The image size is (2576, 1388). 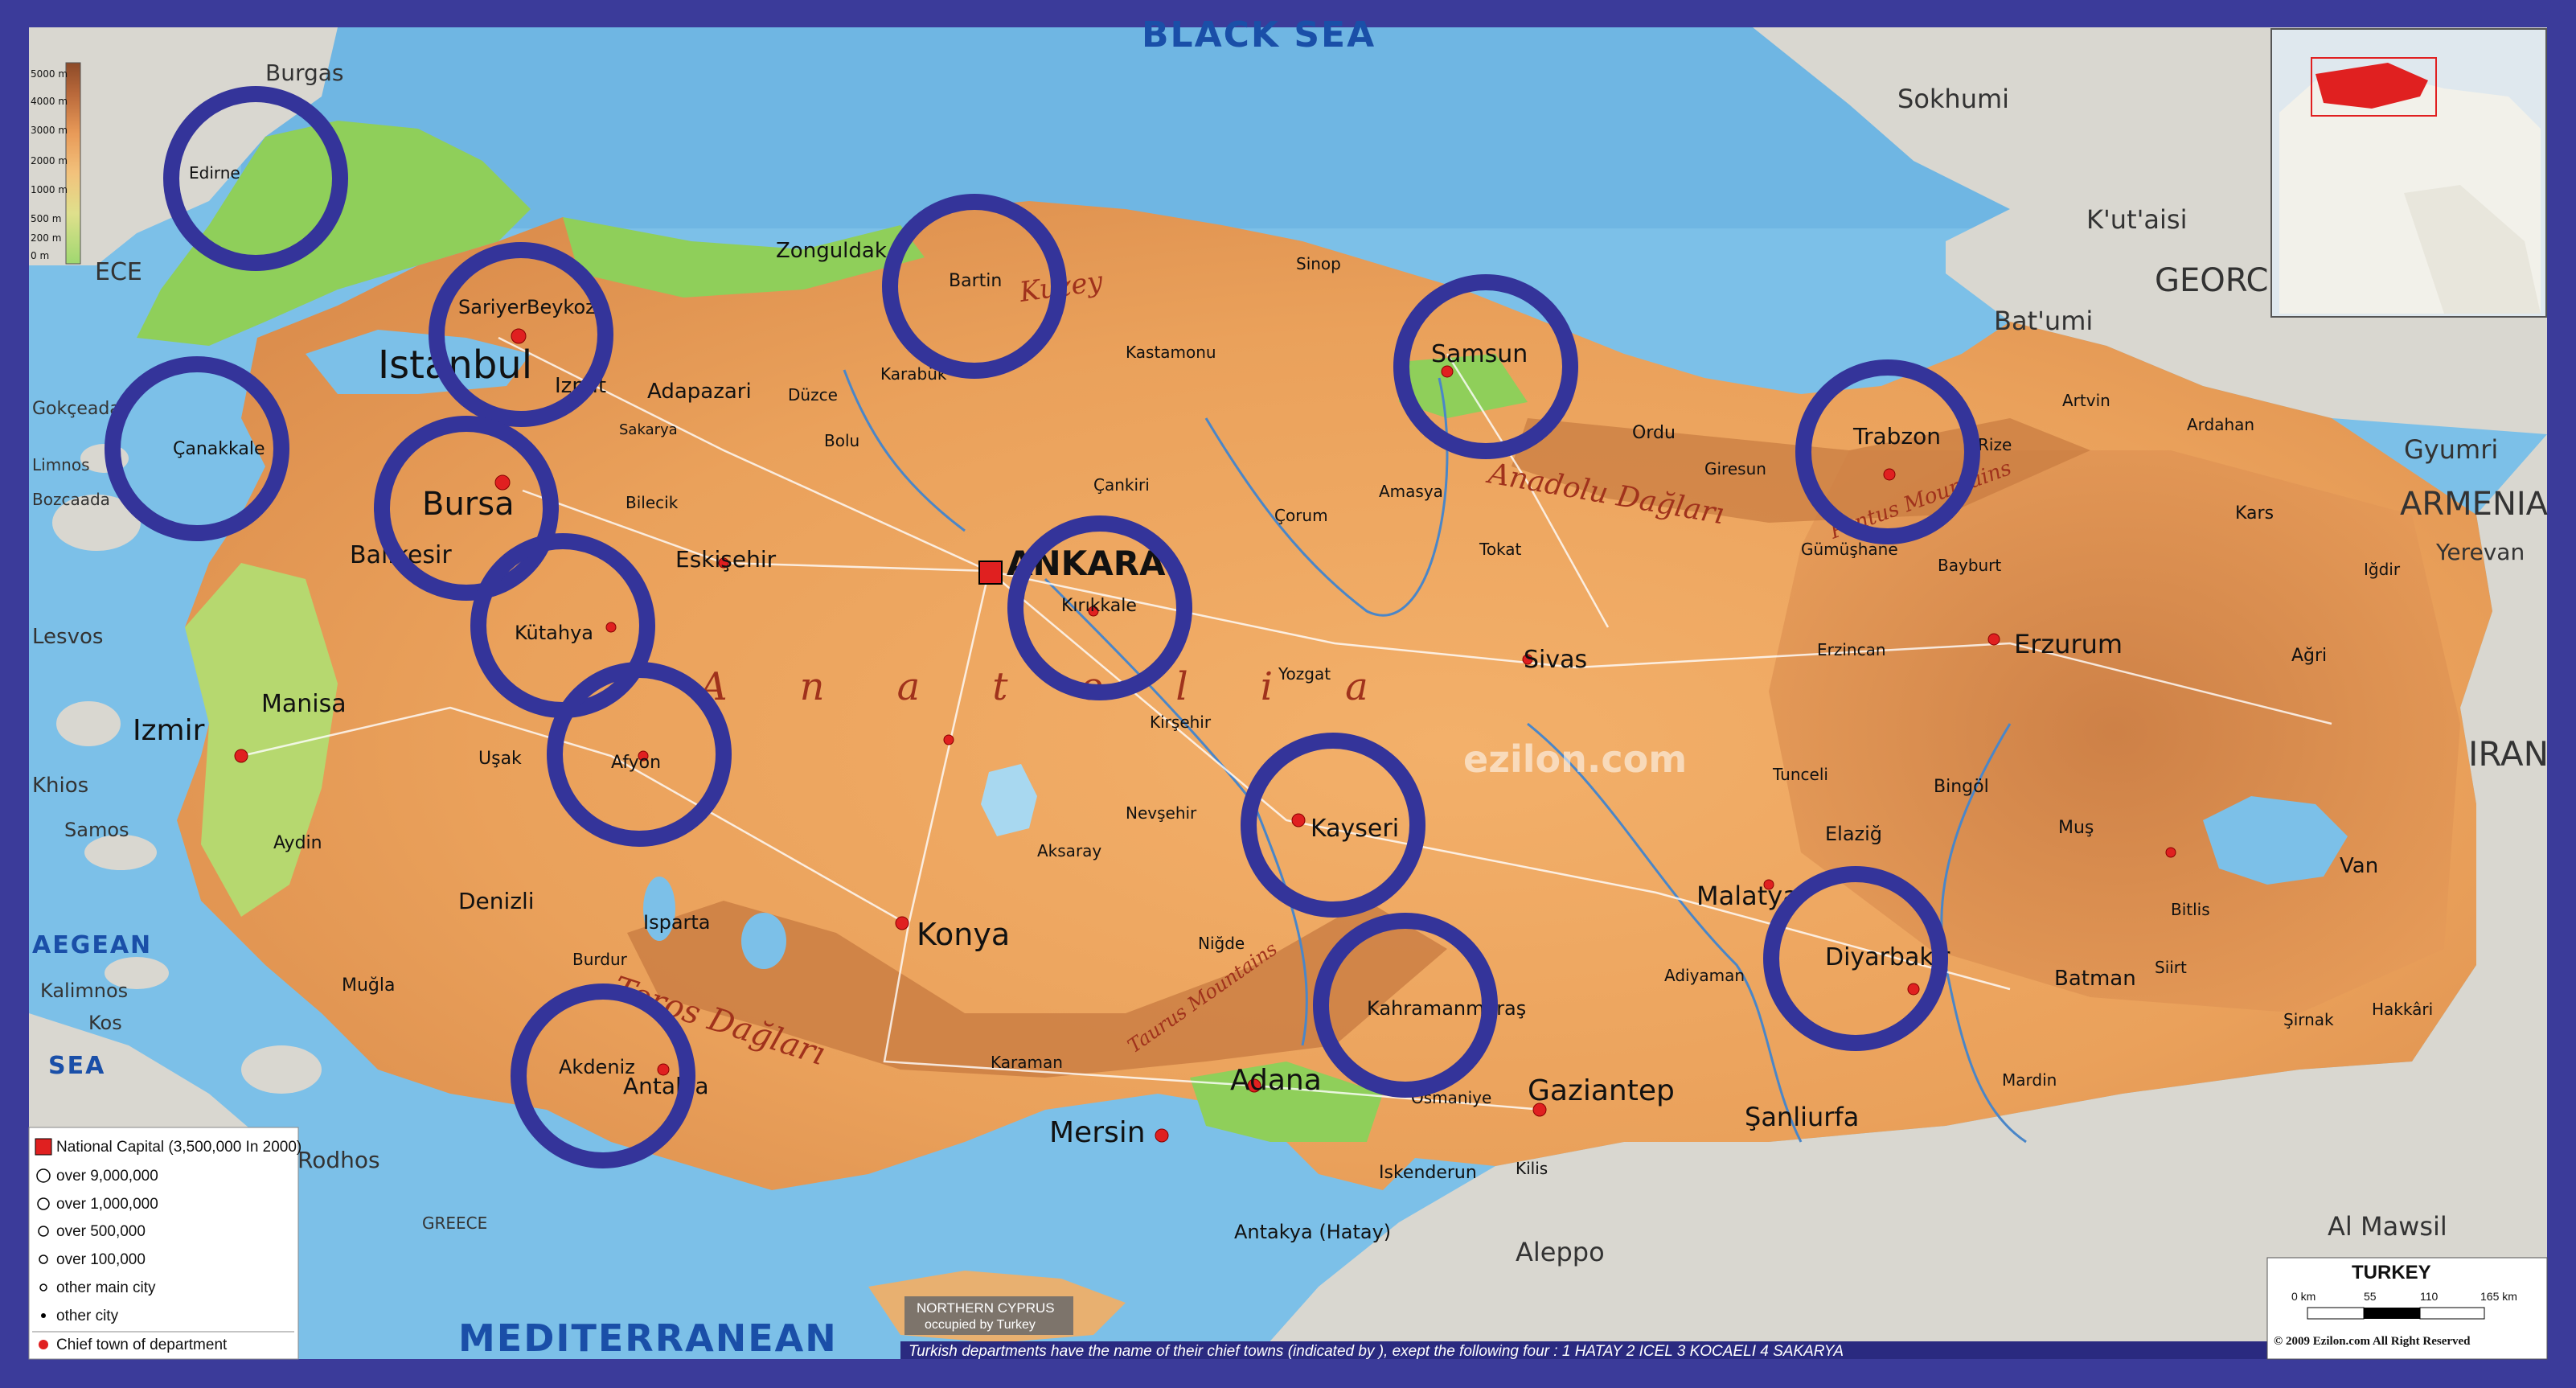 What do you see at coordinates (497, 901) in the screenshot?
I see `city-label: Denizli` at bounding box center [497, 901].